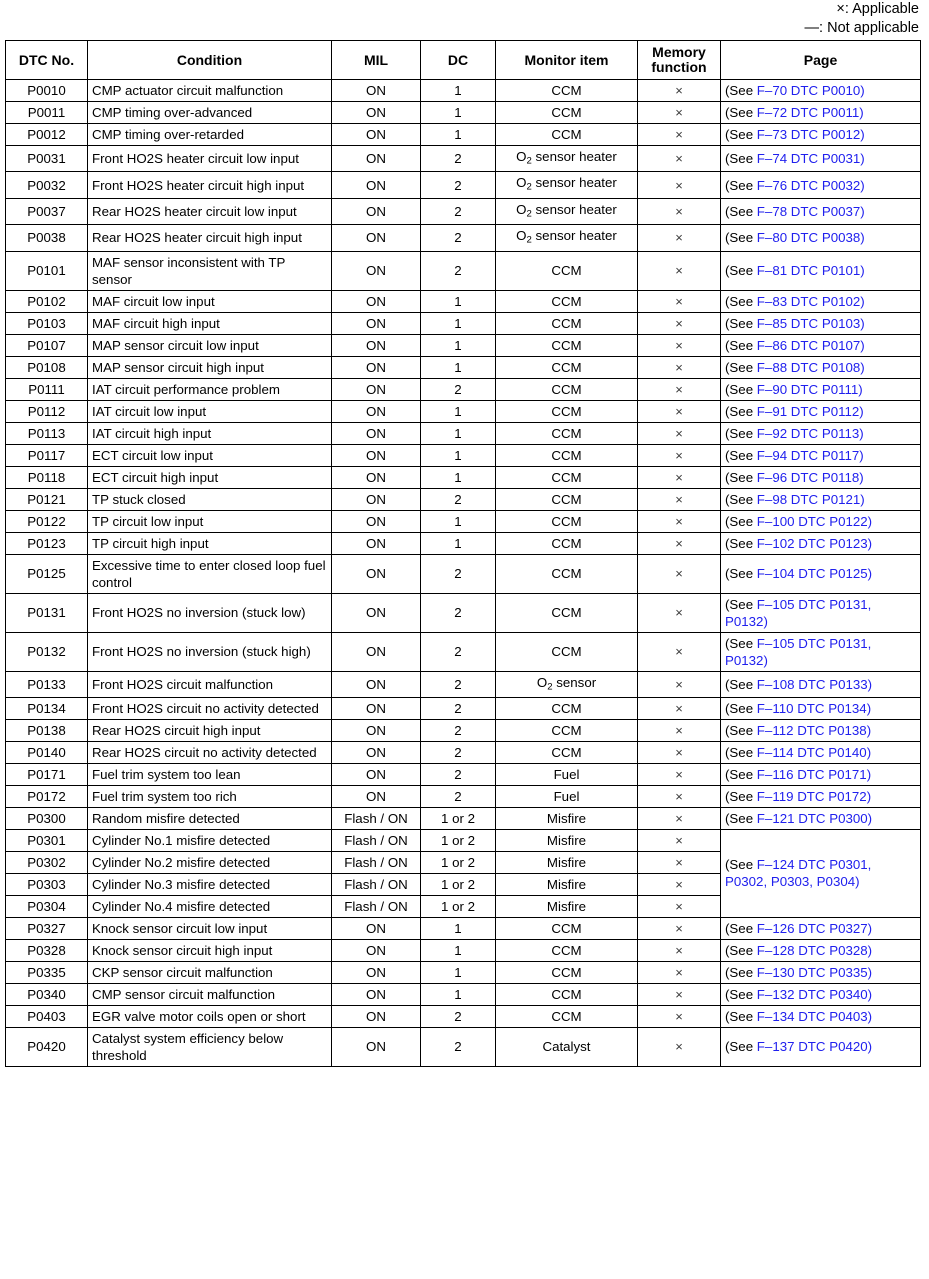  Describe the element at coordinates (812, 1046) in the screenshot. I see `page-reference-link: F–137 DTC P0420` at that location.